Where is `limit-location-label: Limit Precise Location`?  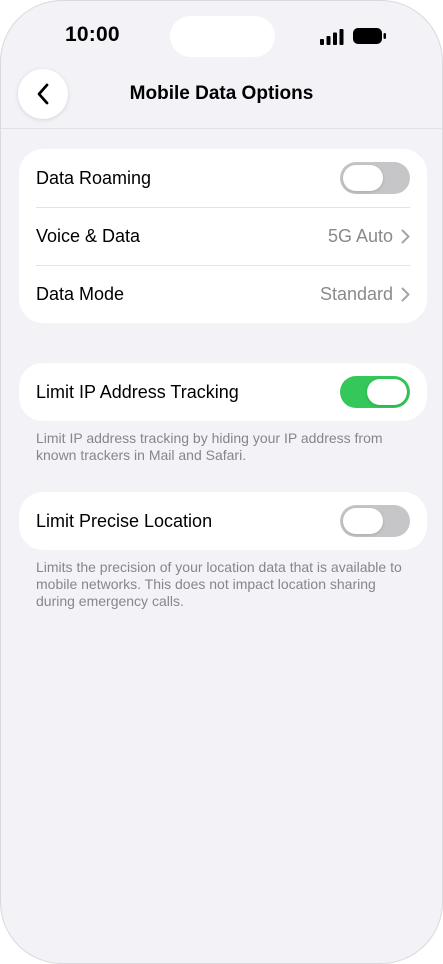 limit-location-label: Limit Precise Location is located at coordinates (124, 520).